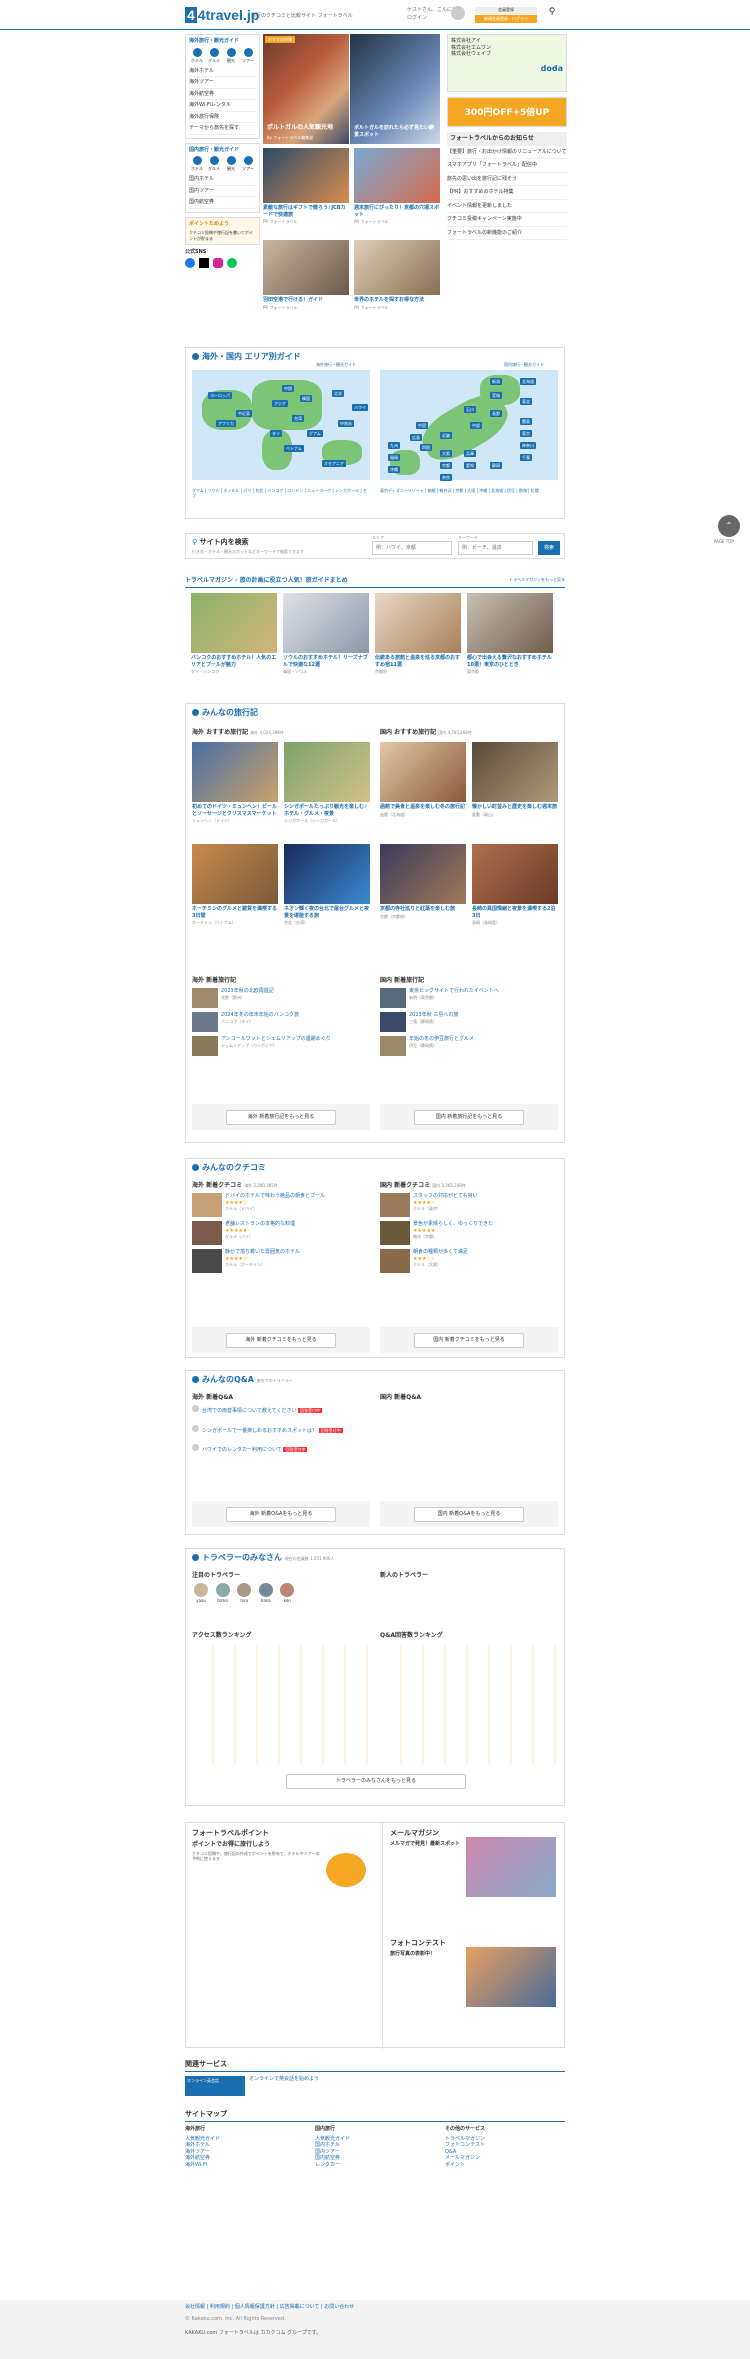 This screenshot has width=750, height=2359. What do you see at coordinates (526, 402) in the screenshot?
I see `pref-pill: 東北` at bounding box center [526, 402].